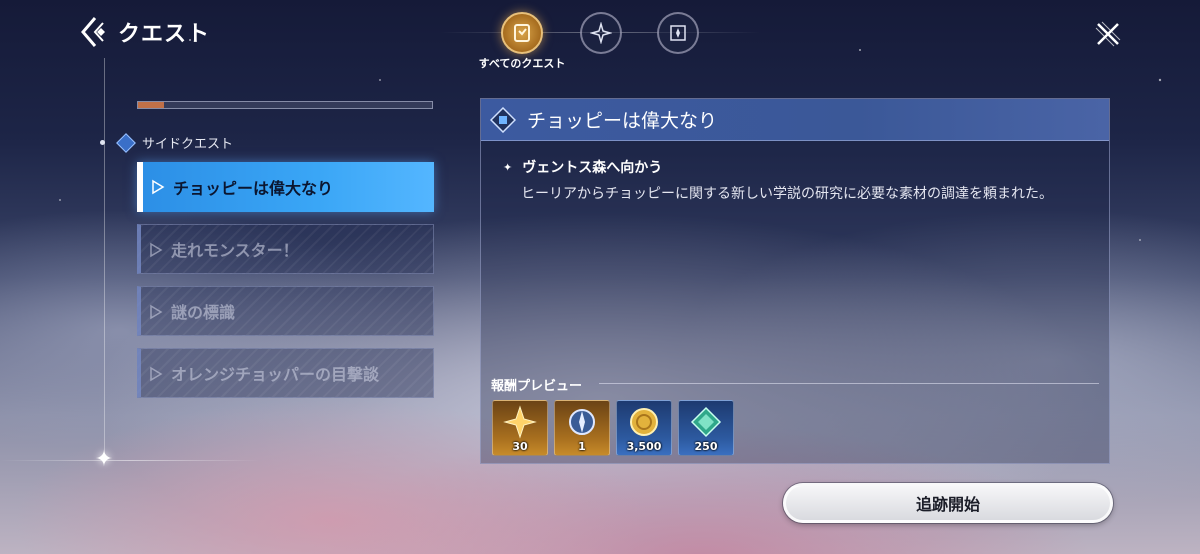  What do you see at coordinates (537, 386) in the screenshot?
I see `rewards-label: 報酬プレビュー` at bounding box center [537, 386].